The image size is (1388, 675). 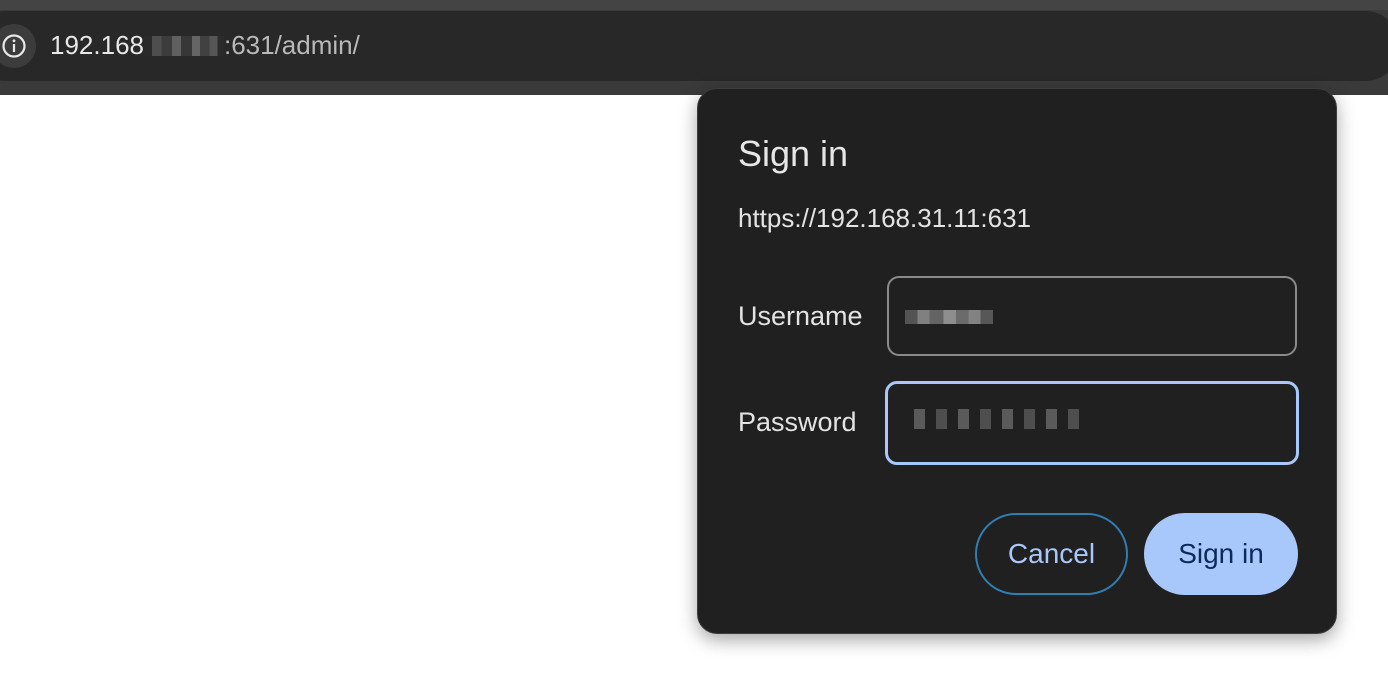 I want to click on redacted-host, so click(x=183, y=46).